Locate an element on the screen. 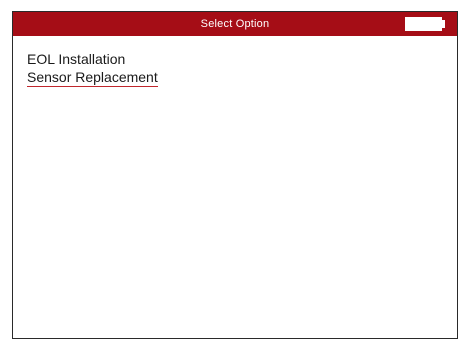  battery-icon is located at coordinates (423, 24).